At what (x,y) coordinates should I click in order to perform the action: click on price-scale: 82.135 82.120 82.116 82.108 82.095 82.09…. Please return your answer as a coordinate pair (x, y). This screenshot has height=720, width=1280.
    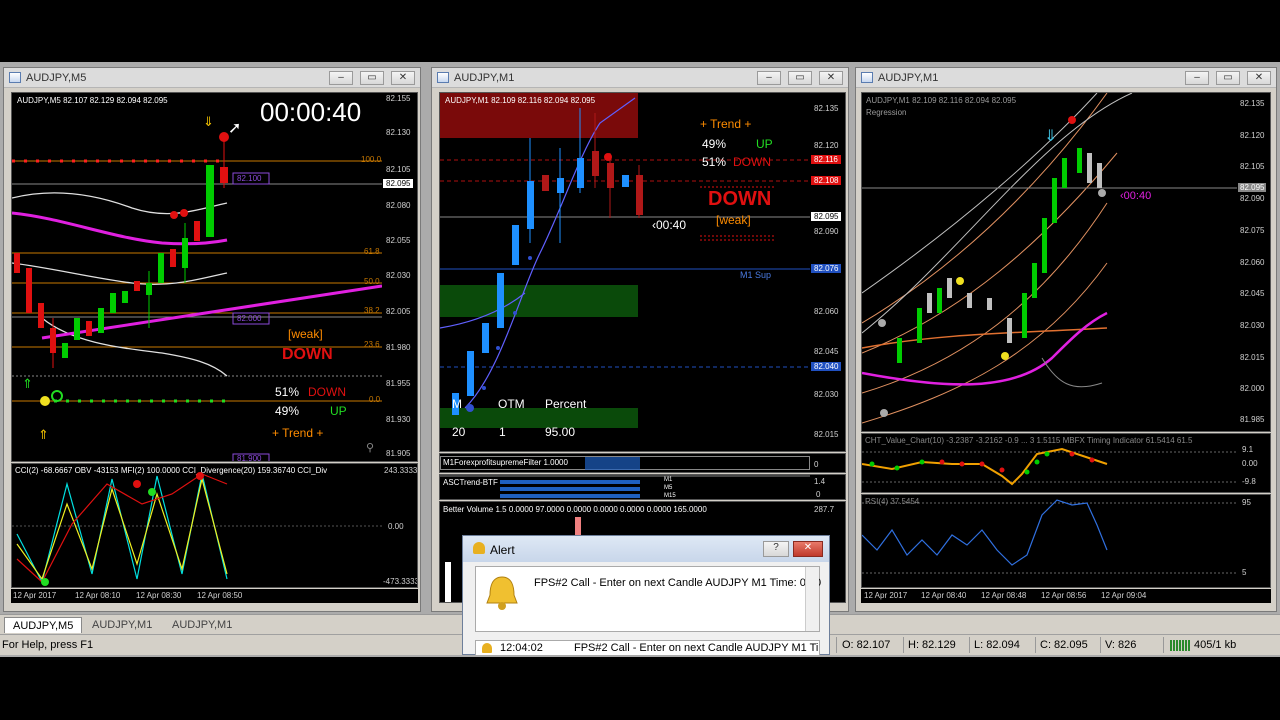
    Looking at the image, I should click on (827, 272).